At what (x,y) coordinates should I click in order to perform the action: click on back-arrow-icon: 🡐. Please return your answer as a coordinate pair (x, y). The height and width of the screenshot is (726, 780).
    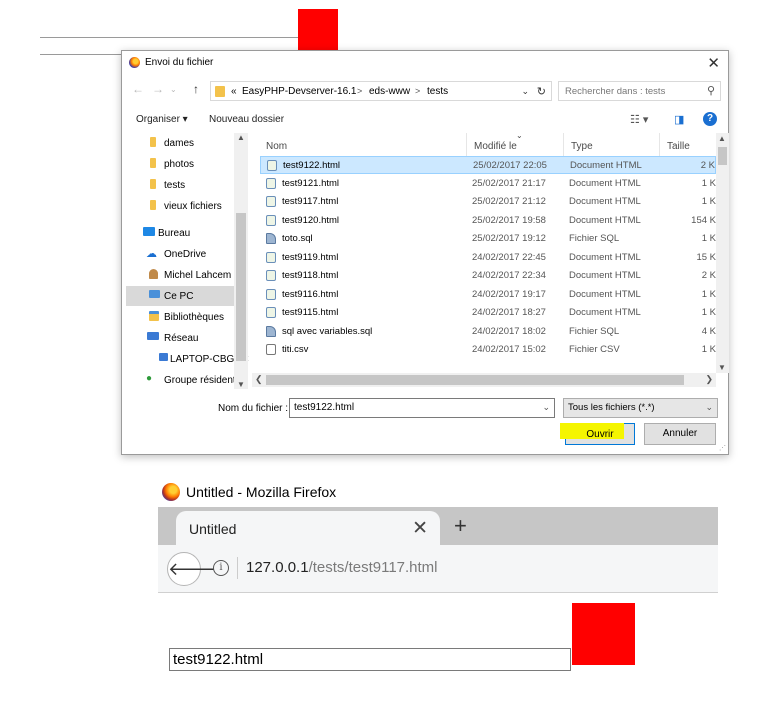
    Looking at the image, I should click on (191, 569).